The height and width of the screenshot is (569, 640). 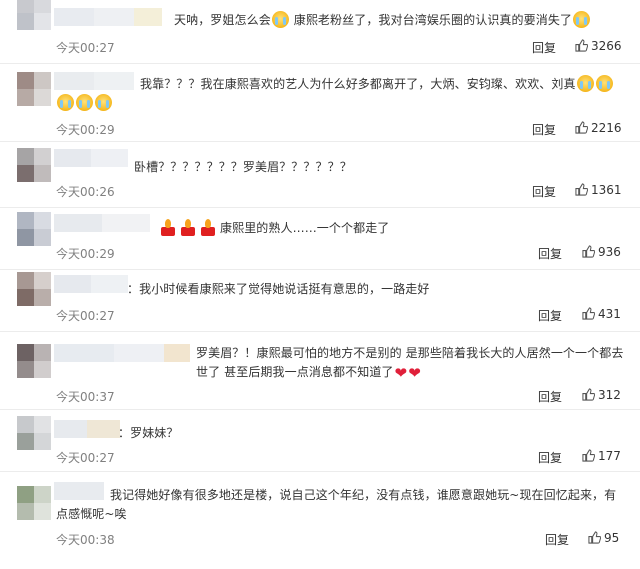 I want to click on comment-text: 我靠？？？我在康熙喜欢的艺人为什么好多都离开了，大炳、安钧璨、欢欢、刘真, so click(x=343, y=94).